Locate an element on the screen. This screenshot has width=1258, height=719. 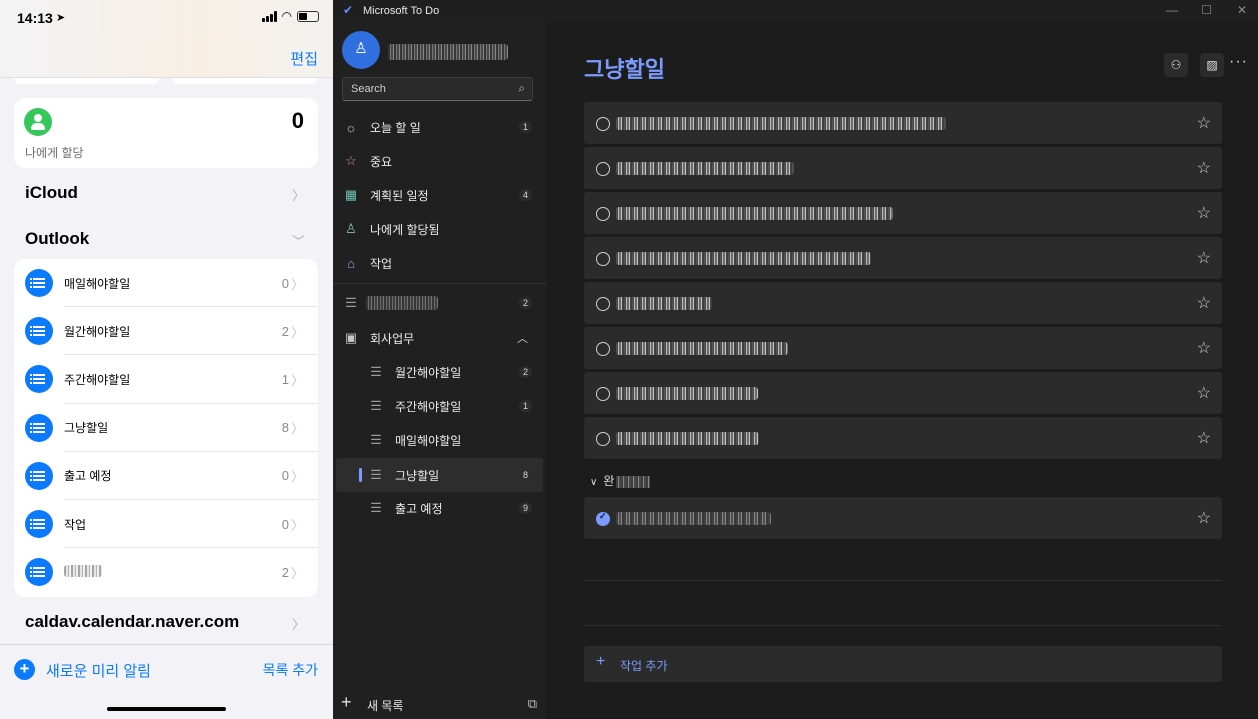
add-task-input: 작업 추가 is located at coordinates (644, 665).